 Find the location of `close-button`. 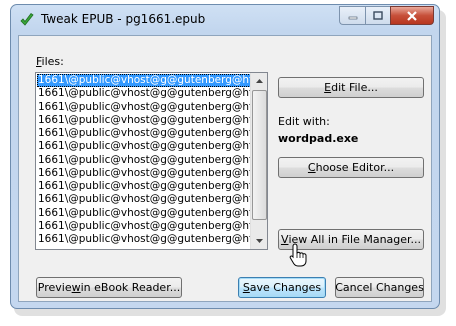

close-button is located at coordinates (412, 15).